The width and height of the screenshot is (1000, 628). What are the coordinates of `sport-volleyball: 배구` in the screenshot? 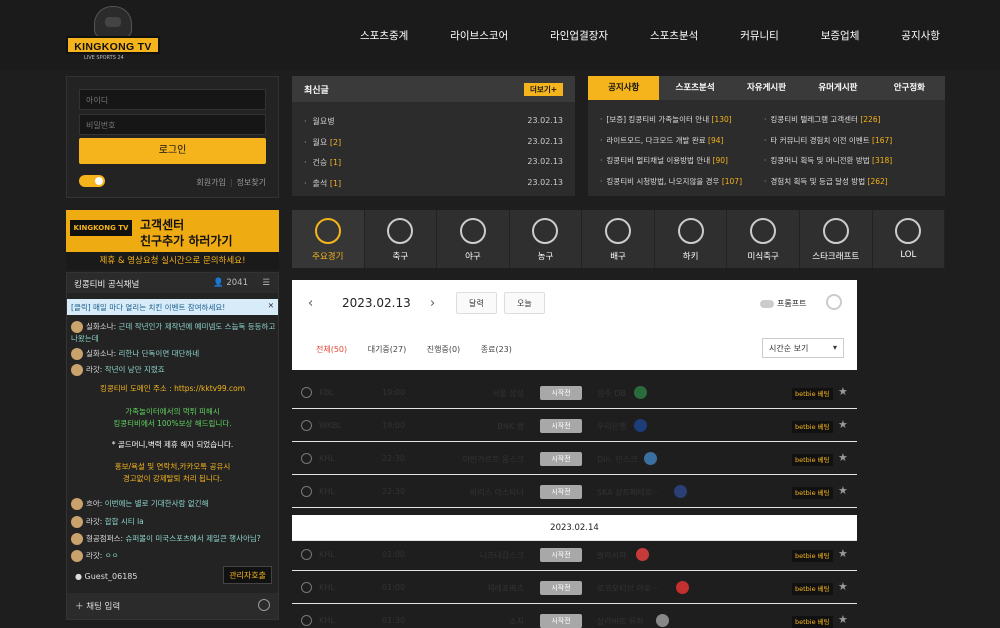 It's located at (618, 239).